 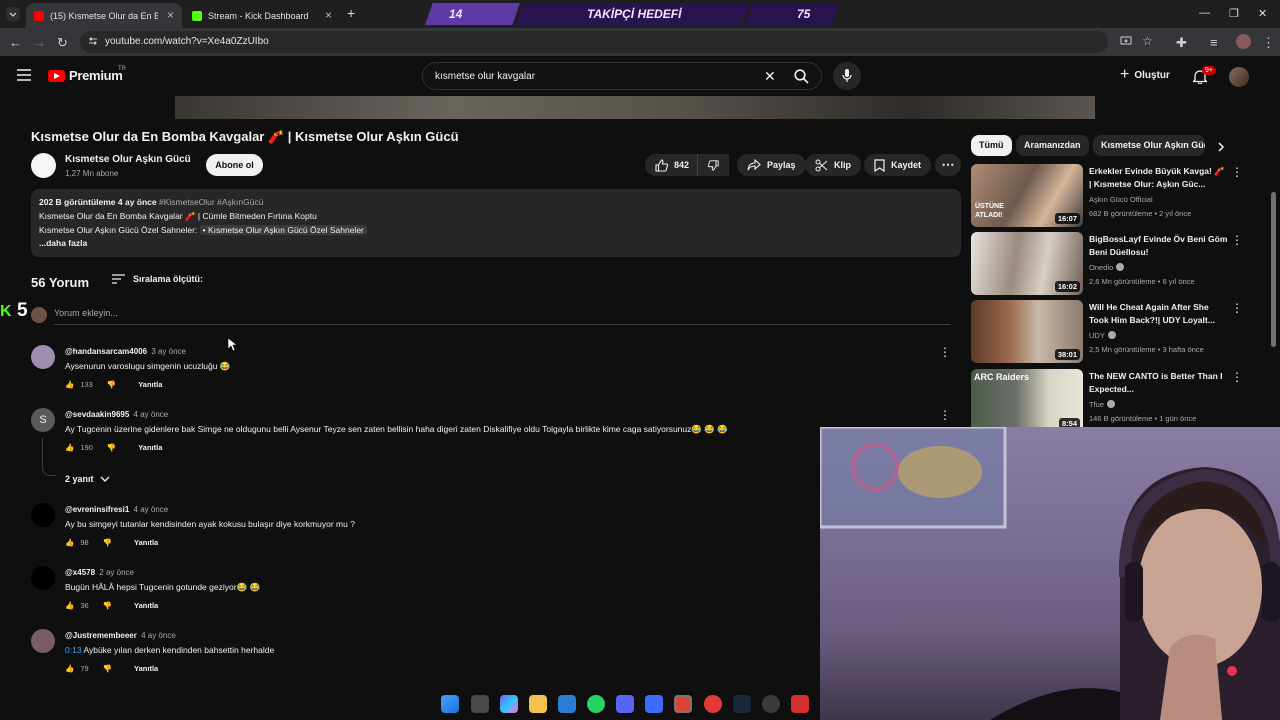 I want to click on video-thumbnail: ARC Raiders 8:54, so click(x=1027, y=400).